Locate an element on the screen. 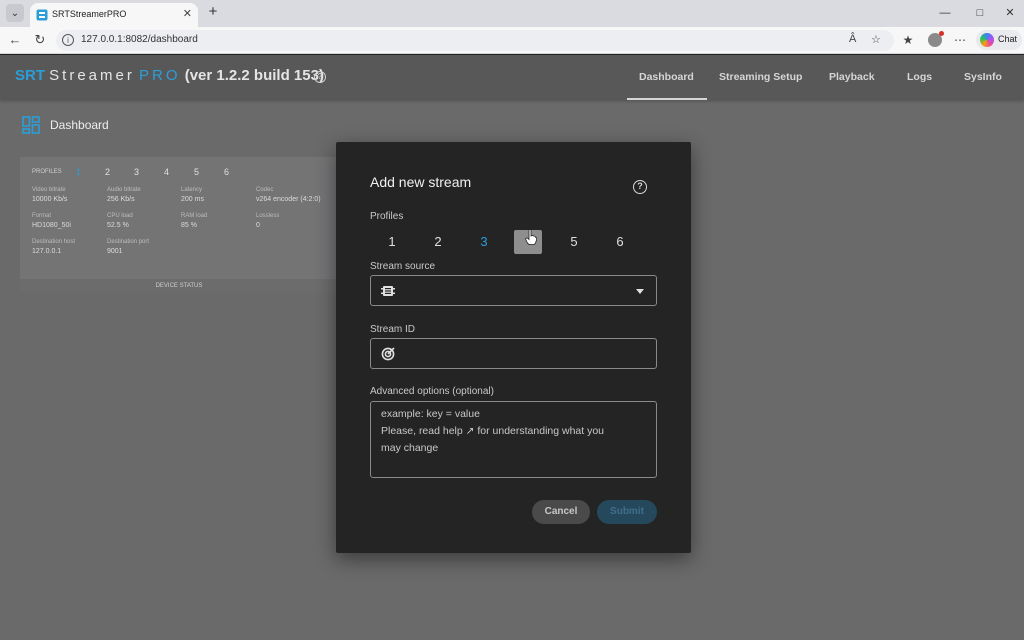 The height and width of the screenshot is (640, 1024). copilot-logo-icon is located at coordinates (987, 40).